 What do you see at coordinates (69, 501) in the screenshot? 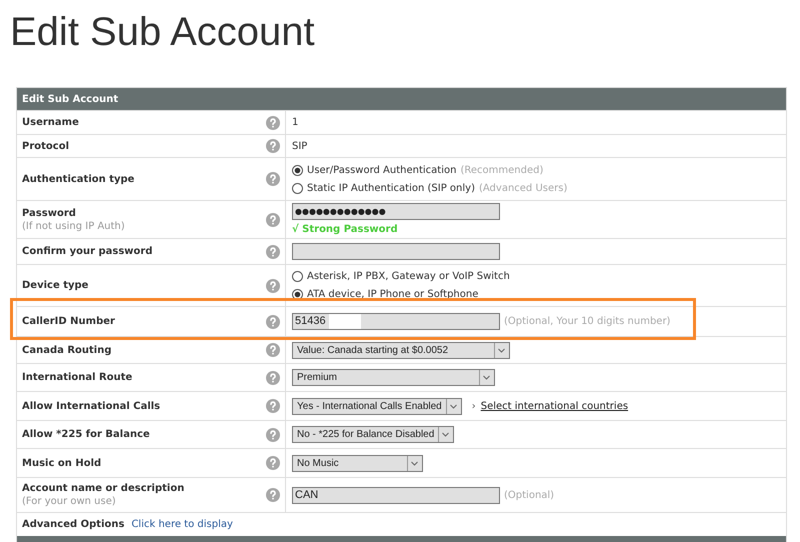
I see `field-hint: (For your own use)` at bounding box center [69, 501].